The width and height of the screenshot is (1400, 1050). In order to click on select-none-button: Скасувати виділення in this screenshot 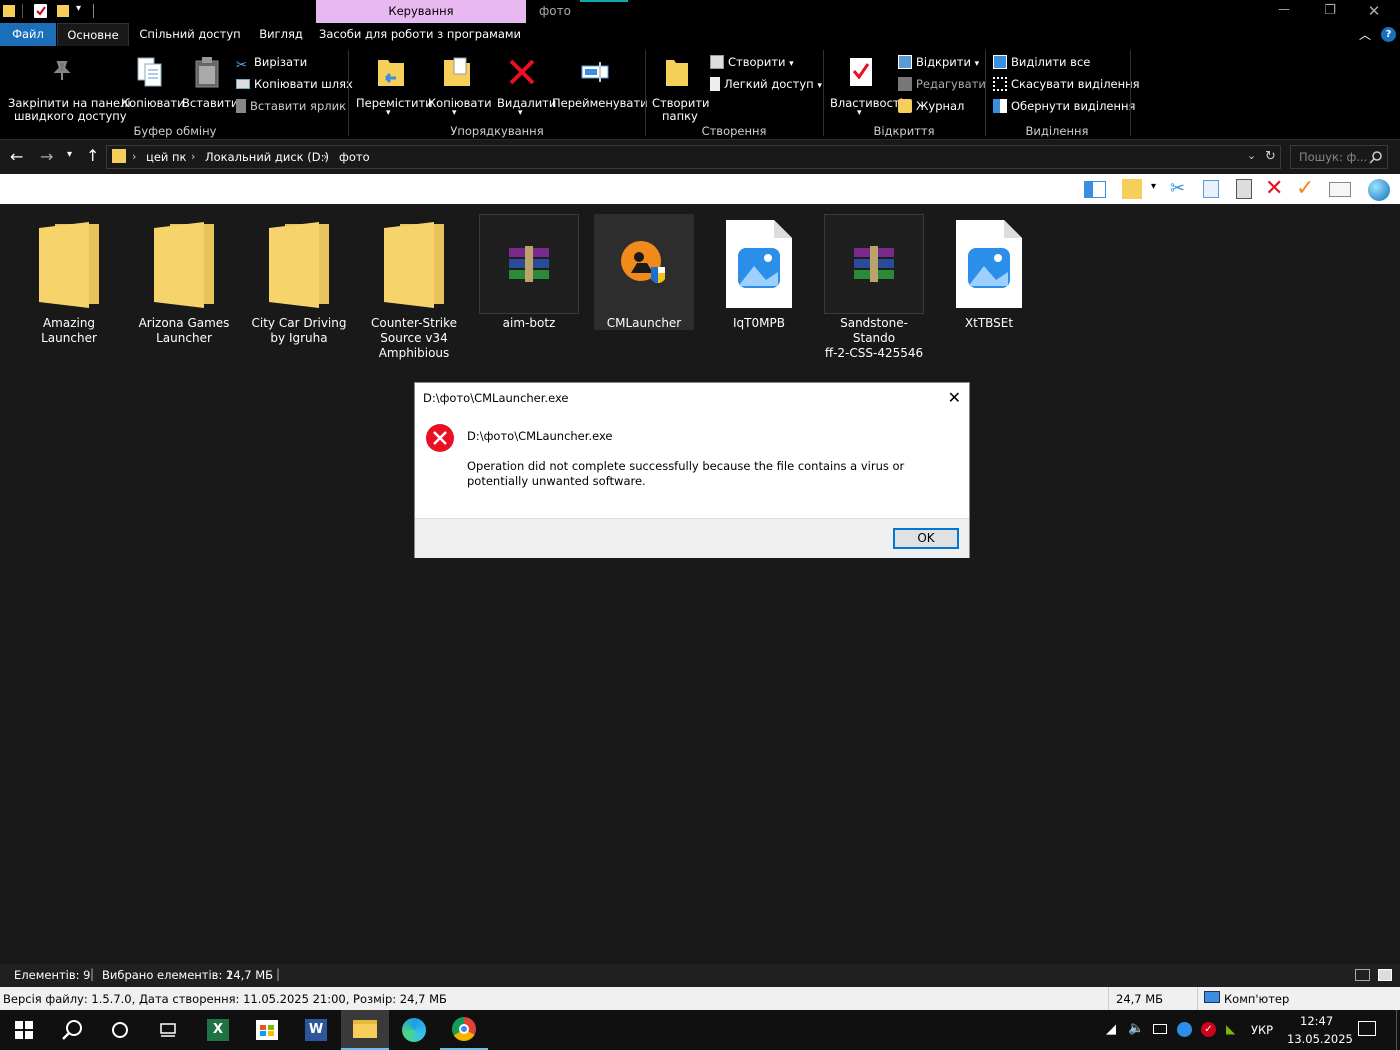, I will do `click(1066, 84)`.